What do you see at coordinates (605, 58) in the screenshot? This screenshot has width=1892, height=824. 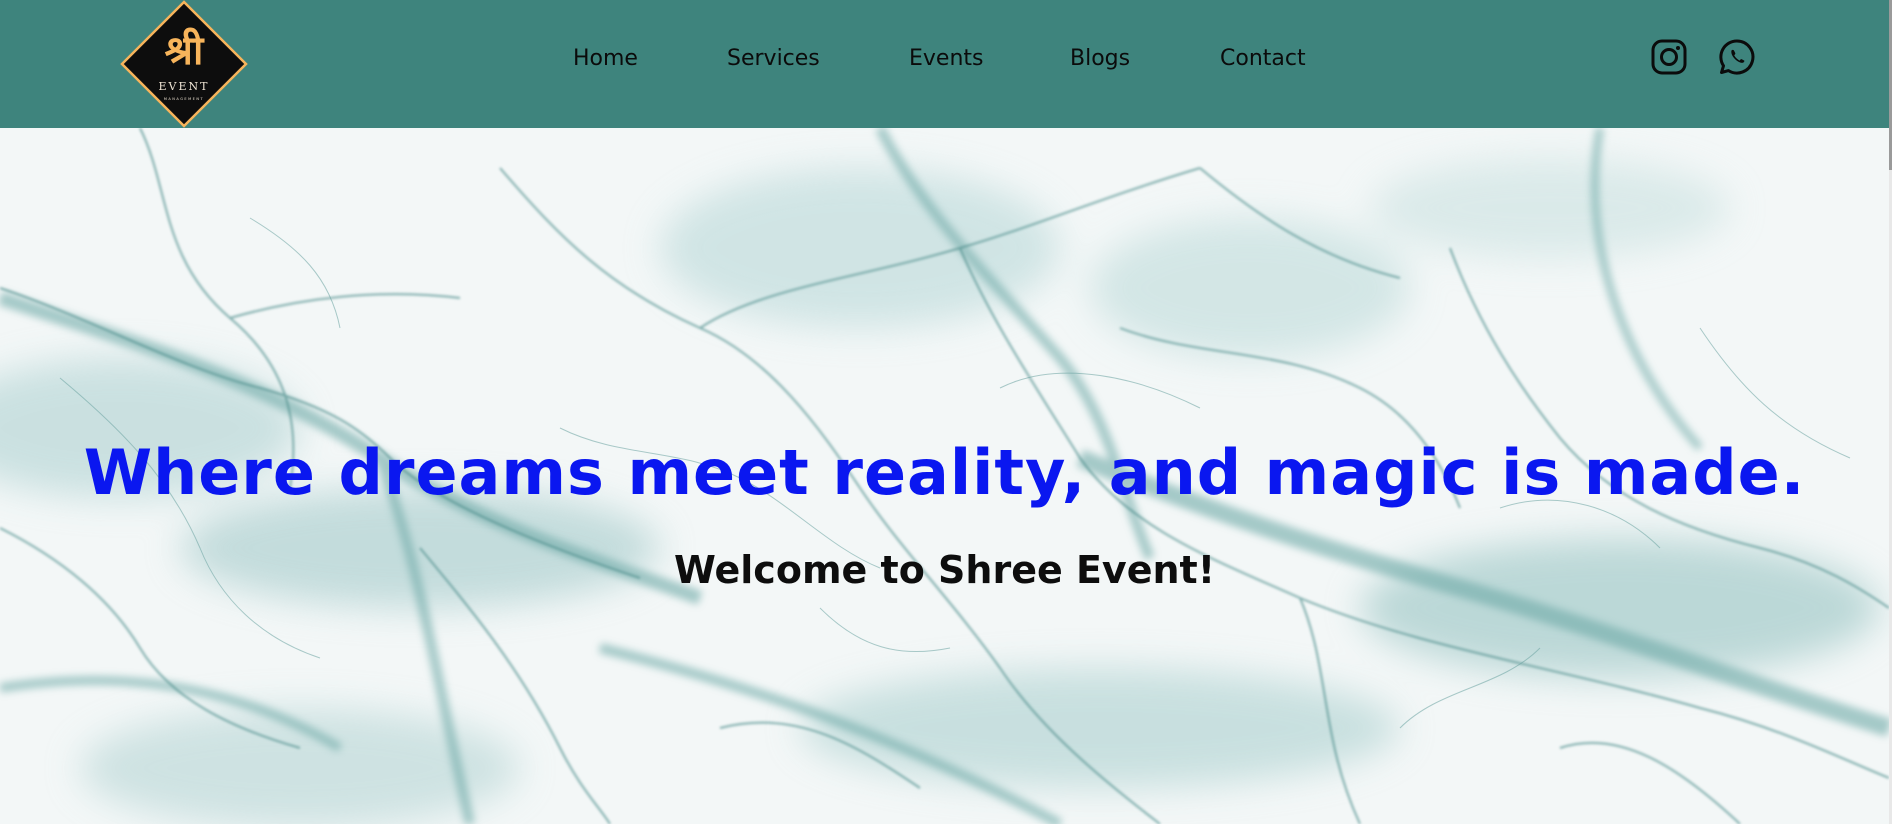 I see `nav-home: Home` at bounding box center [605, 58].